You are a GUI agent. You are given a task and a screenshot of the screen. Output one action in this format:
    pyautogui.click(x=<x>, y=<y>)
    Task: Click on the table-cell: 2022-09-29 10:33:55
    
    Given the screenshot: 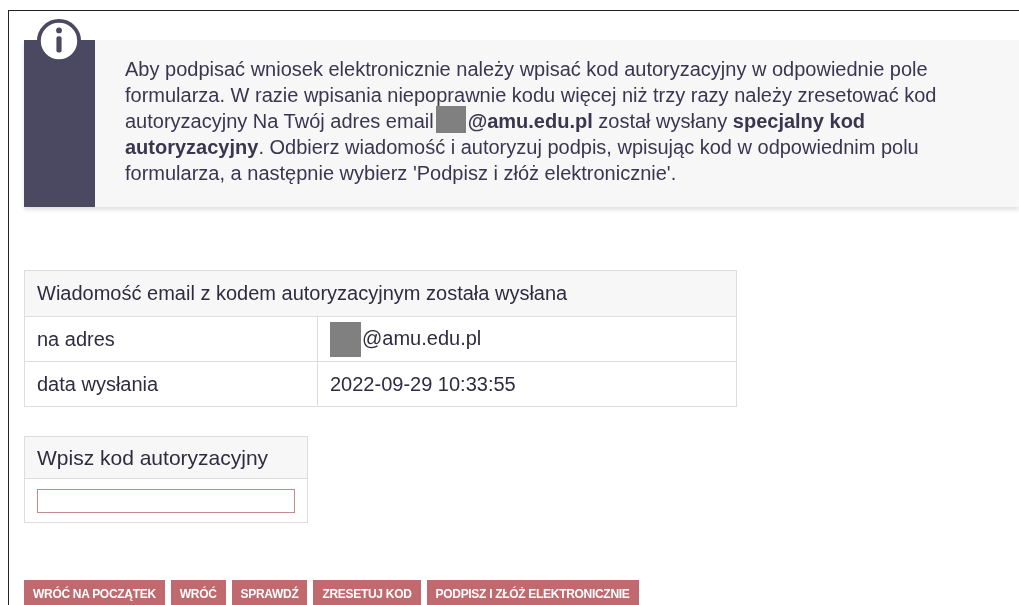 What is the action you would take?
    pyautogui.click(x=423, y=383)
    